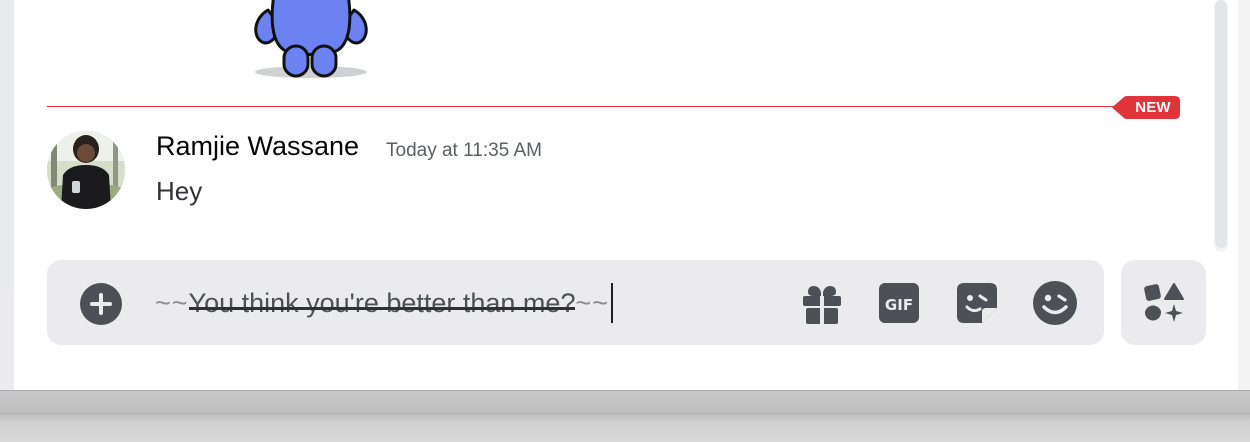 The image size is (1250, 442). I want to click on apps-icon, so click(1164, 303).